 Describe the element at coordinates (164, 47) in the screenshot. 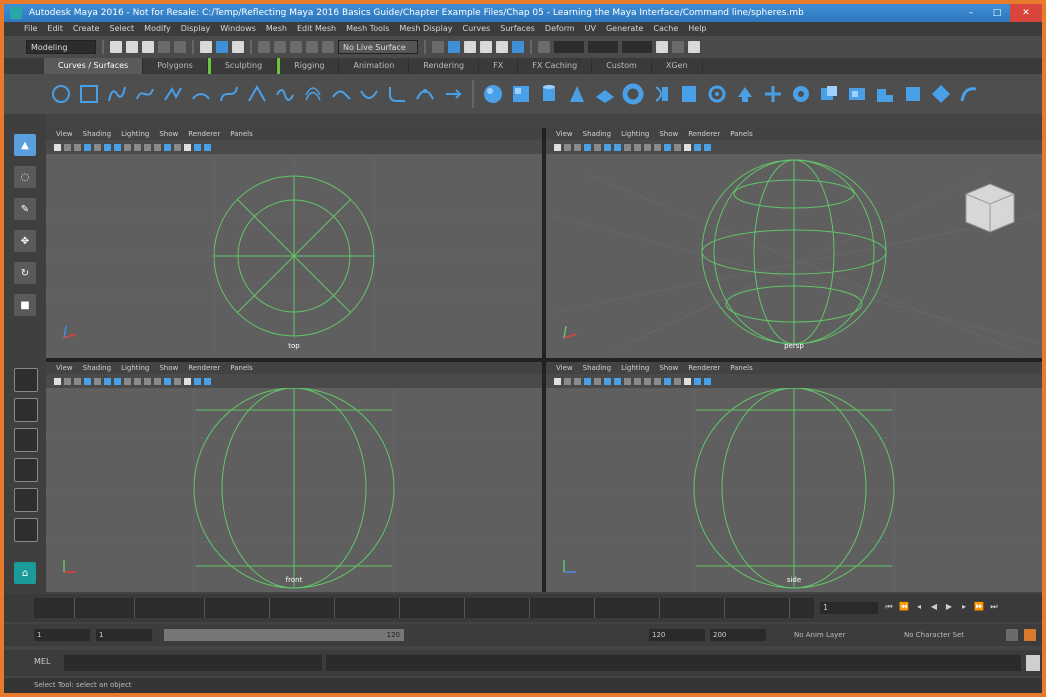

I see `undo-icon` at that location.